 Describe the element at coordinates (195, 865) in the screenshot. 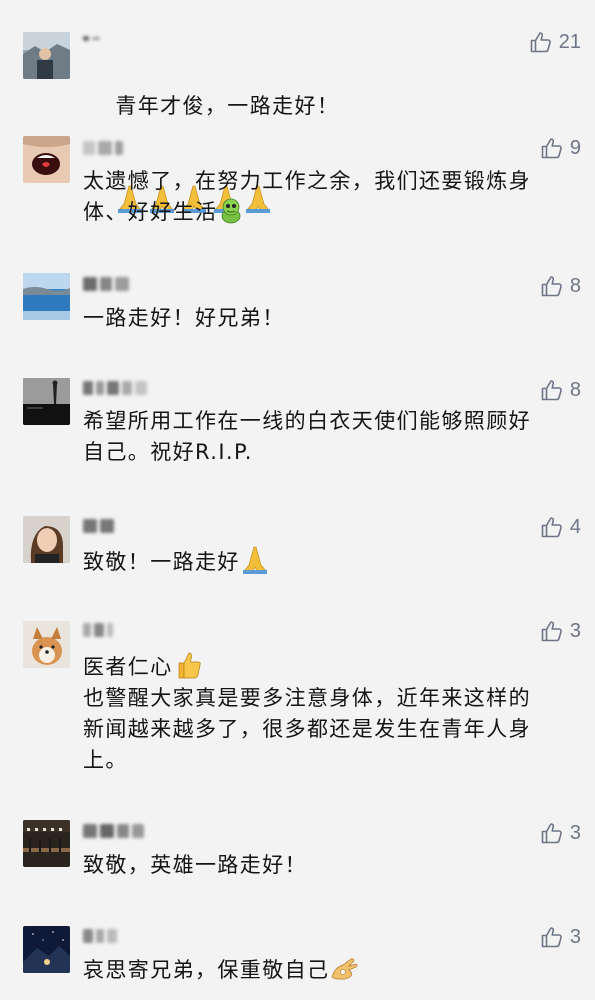

I see `comment-text: 致敬，英雄一路走好！` at that location.